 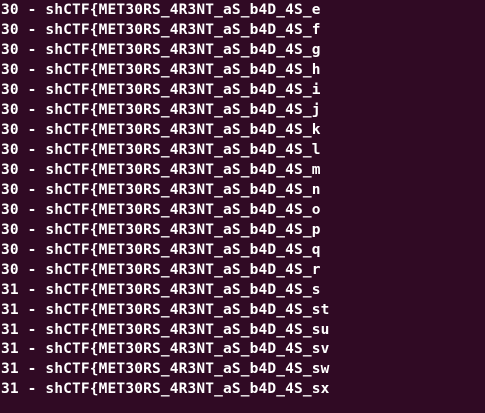 What do you see at coordinates (161, 229) in the screenshot?
I see `terminal-line: 30 - shCTF{MET30RS_4R3NT_aS_b4D_4S_p` at bounding box center [161, 229].